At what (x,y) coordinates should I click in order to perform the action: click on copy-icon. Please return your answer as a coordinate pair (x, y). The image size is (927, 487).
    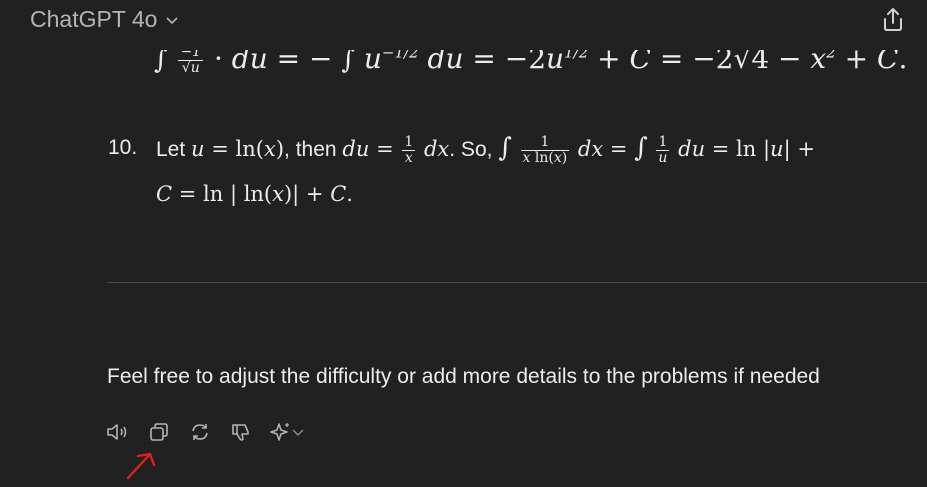
    Looking at the image, I should click on (159, 432).